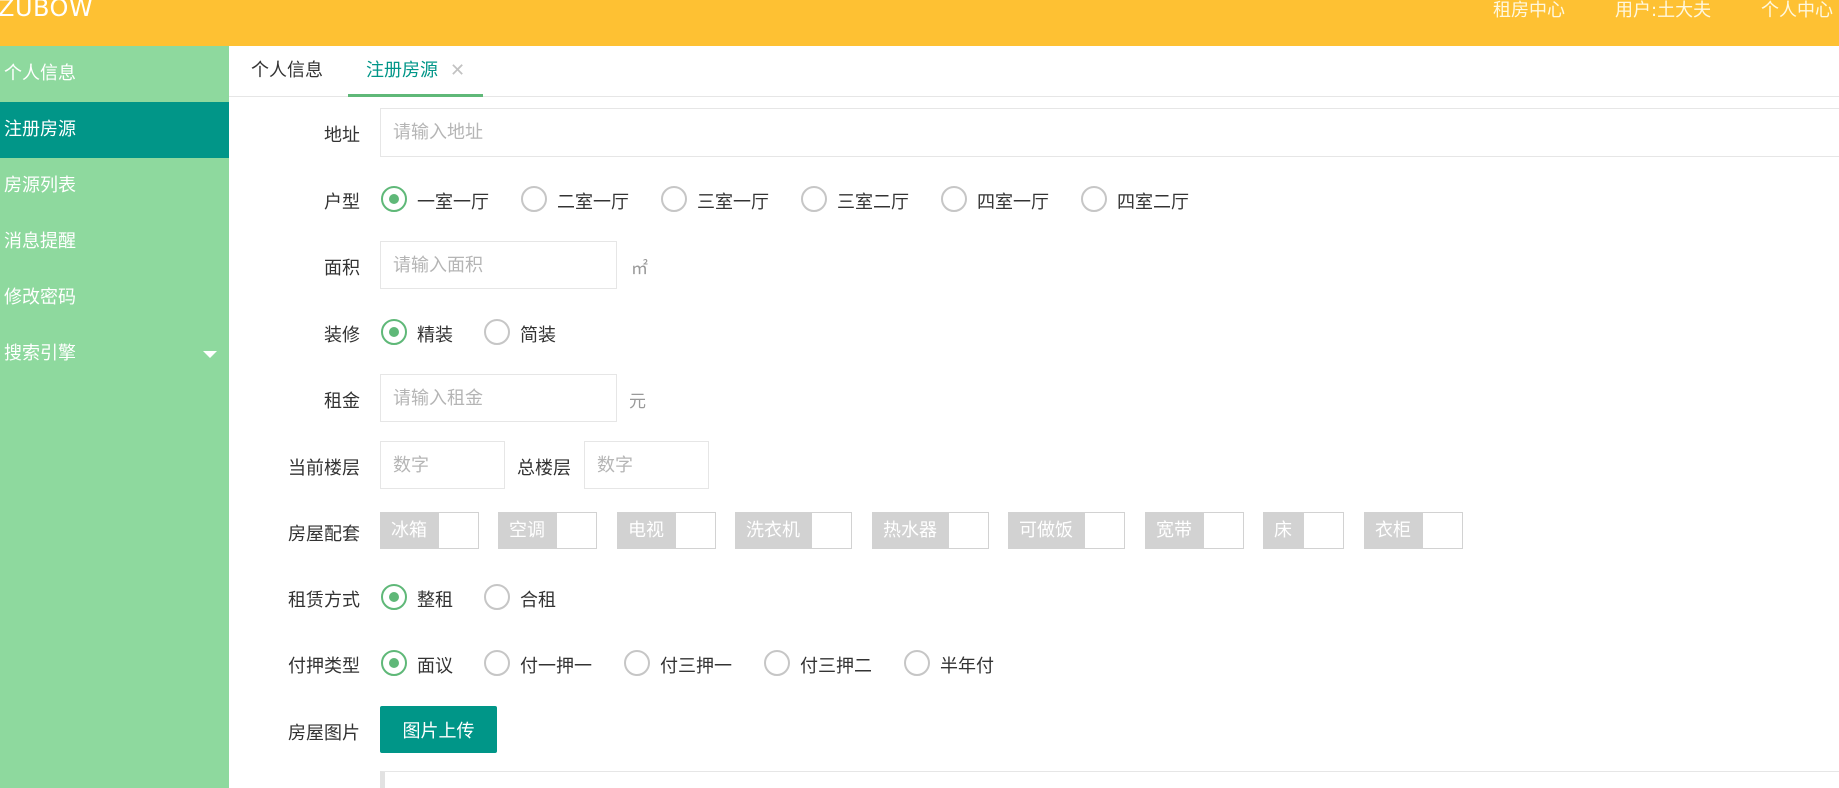 This screenshot has width=1839, height=788. What do you see at coordinates (1529, 11) in the screenshot?
I see `nav-rental-center: 租房中心` at bounding box center [1529, 11].